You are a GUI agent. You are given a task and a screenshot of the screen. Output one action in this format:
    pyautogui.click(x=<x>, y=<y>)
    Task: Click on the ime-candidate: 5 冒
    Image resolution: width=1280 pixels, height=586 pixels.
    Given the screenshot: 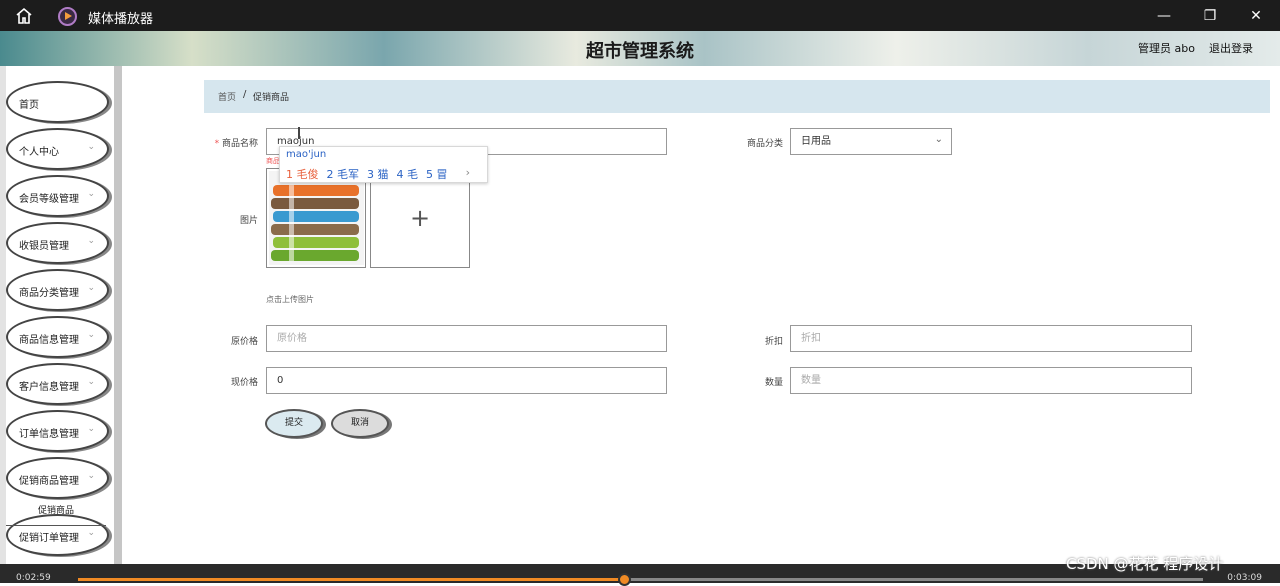 What is the action you would take?
    pyautogui.click(x=437, y=174)
    